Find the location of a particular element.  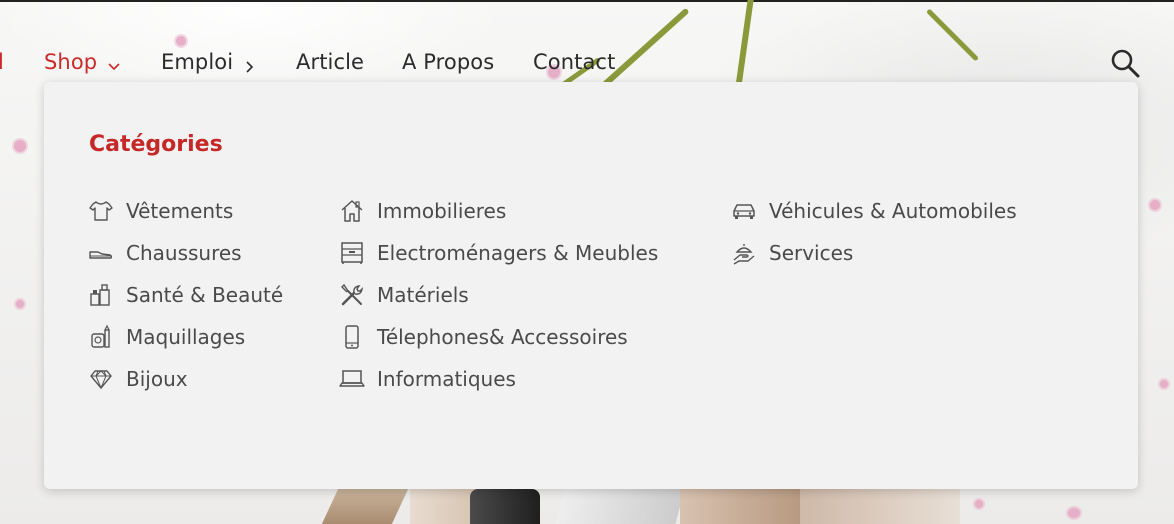

category-item-bijoux: Bijoux is located at coordinates (185, 379).